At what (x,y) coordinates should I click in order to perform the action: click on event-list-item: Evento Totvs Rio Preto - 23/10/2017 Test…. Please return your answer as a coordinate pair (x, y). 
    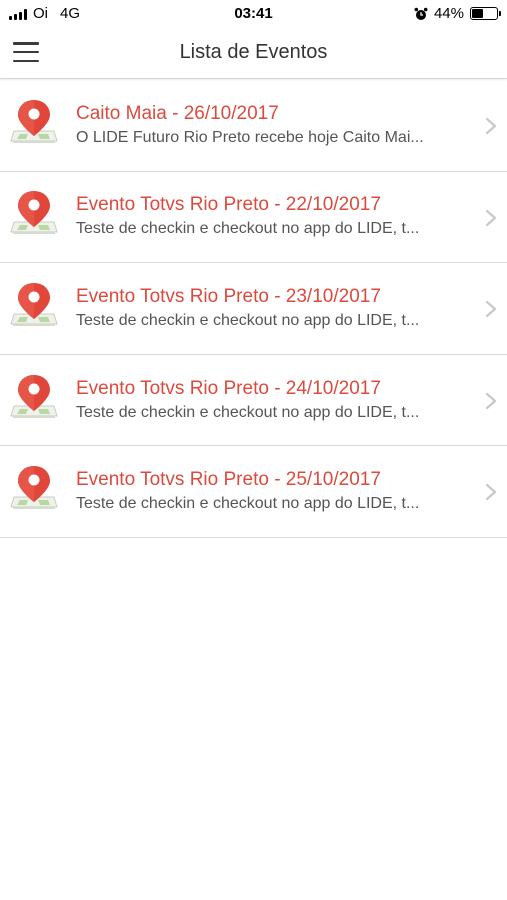
    Looking at the image, I should click on (253, 309).